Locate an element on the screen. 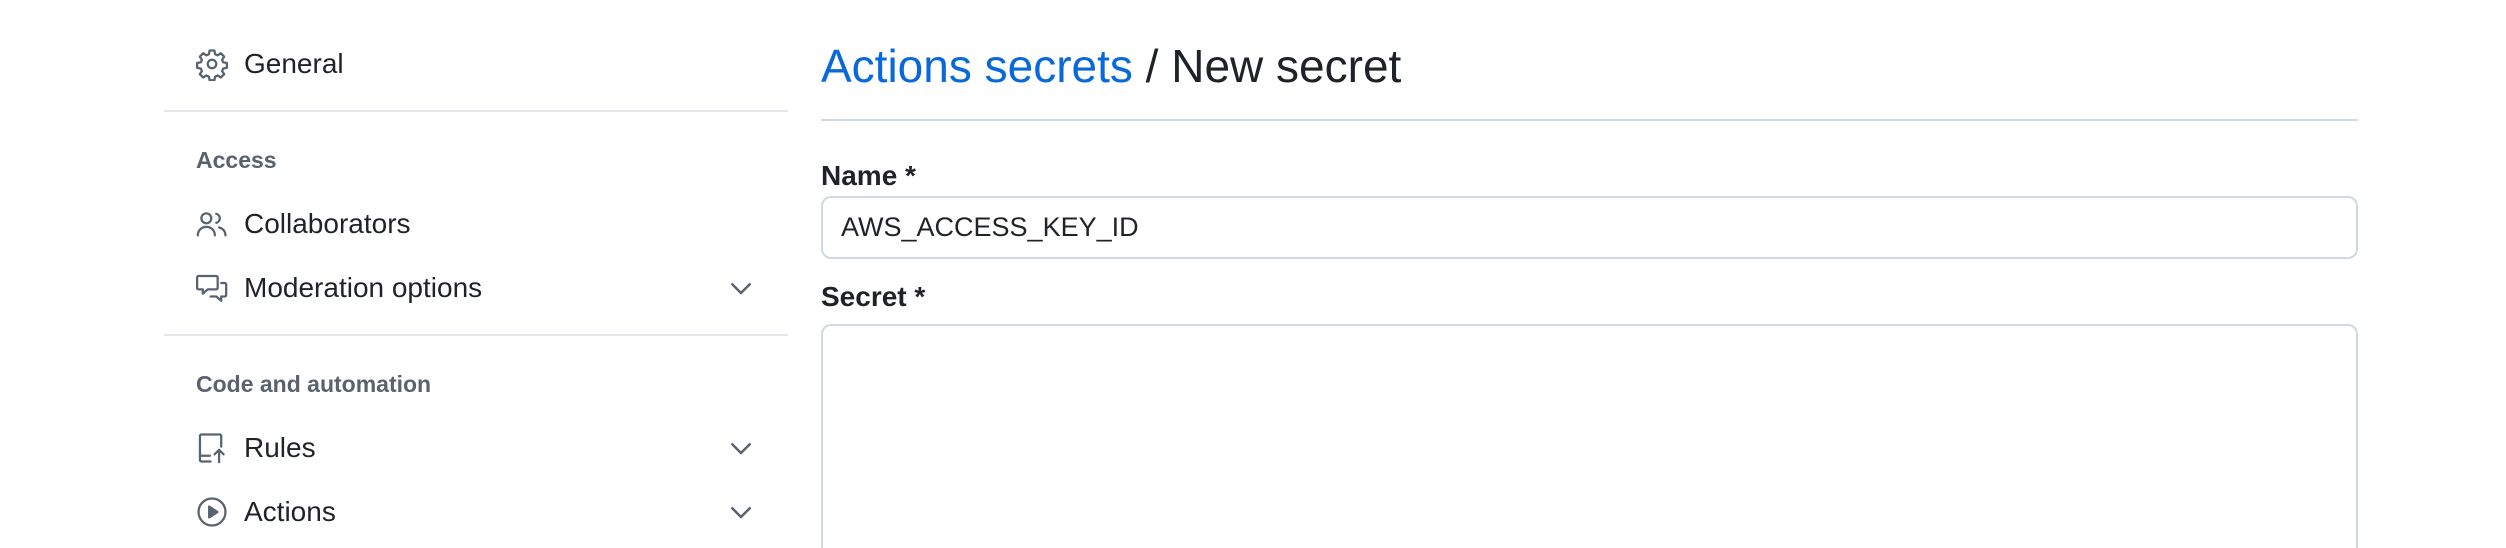  sidebar-item-general: General is located at coordinates (476, 64).